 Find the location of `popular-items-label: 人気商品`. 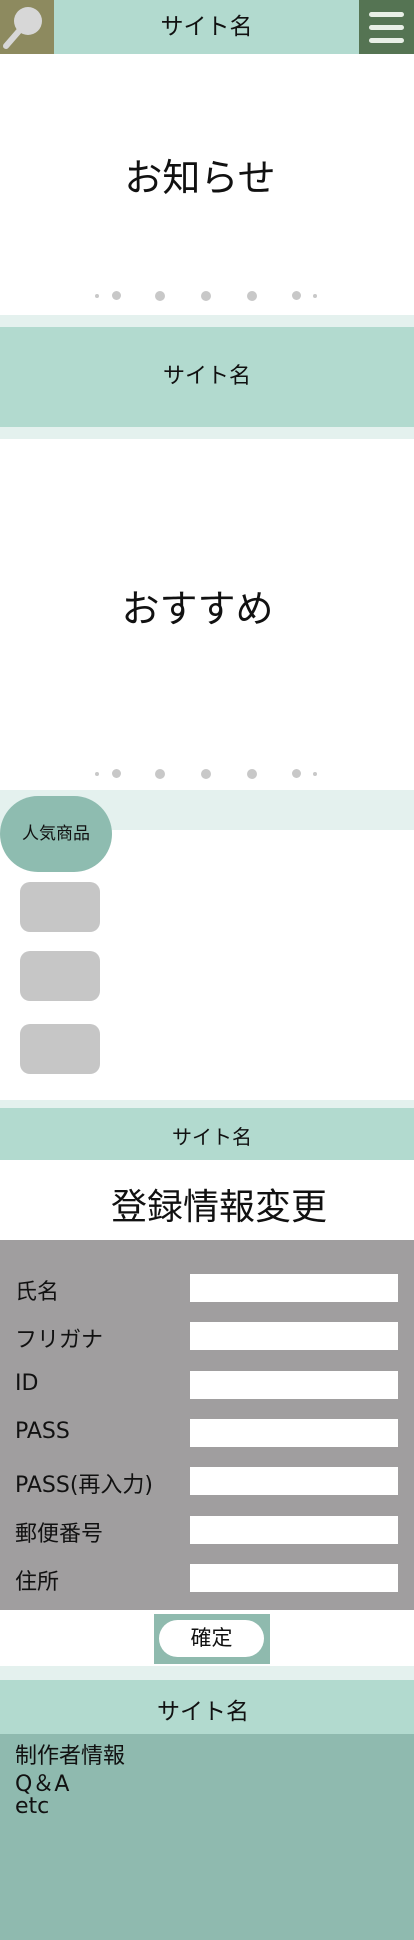

popular-items-label: 人気商品 is located at coordinates (56, 834).